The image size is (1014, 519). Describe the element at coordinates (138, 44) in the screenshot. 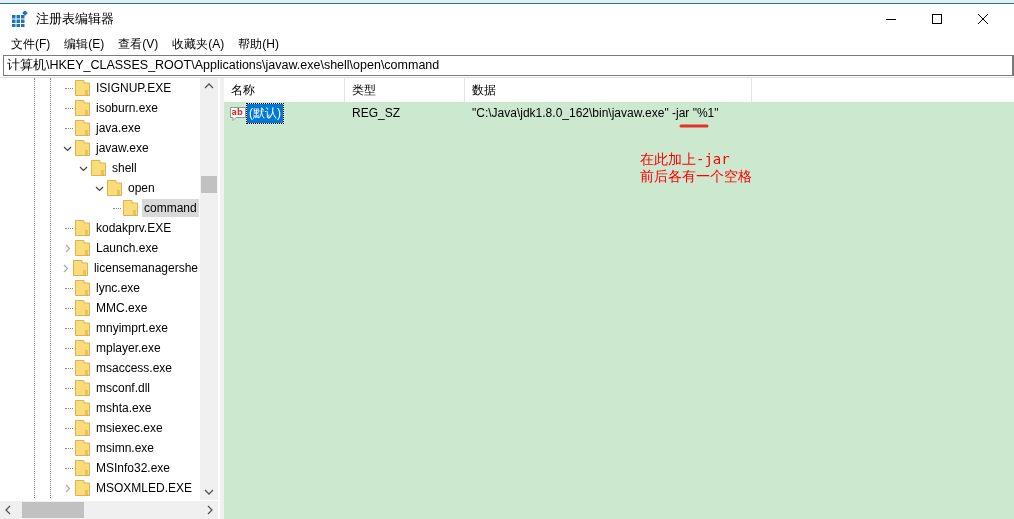

I see `menu-item: 查看(V)` at that location.